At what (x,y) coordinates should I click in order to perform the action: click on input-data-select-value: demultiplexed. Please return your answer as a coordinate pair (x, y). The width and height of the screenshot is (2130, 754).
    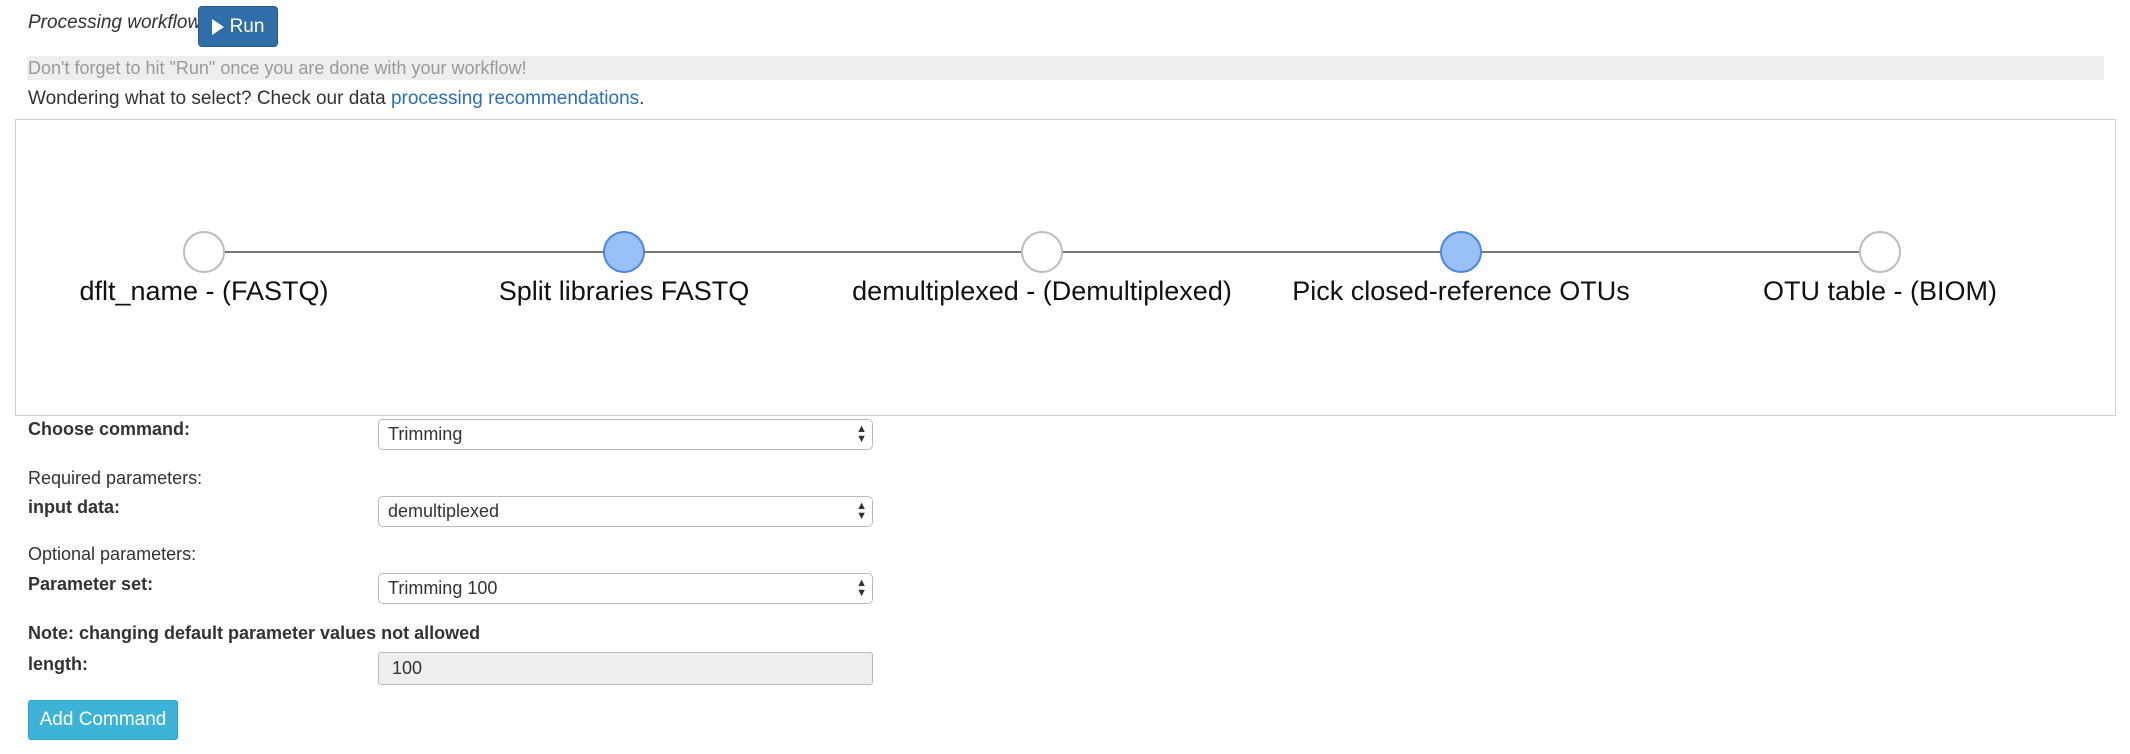
    Looking at the image, I should click on (444, 511).